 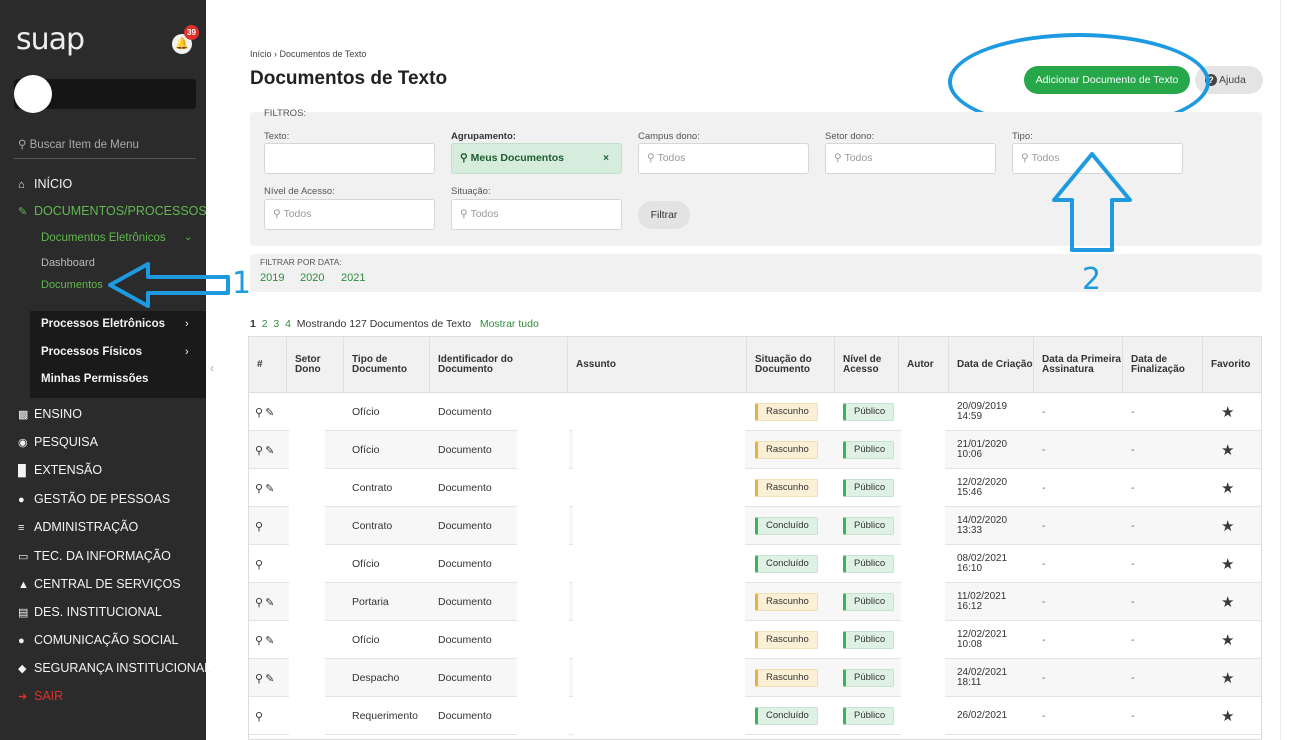 I want to click on nav-des-institucional: ▤ DES. INSTITUCIONAL, so click(x=90, y=612).